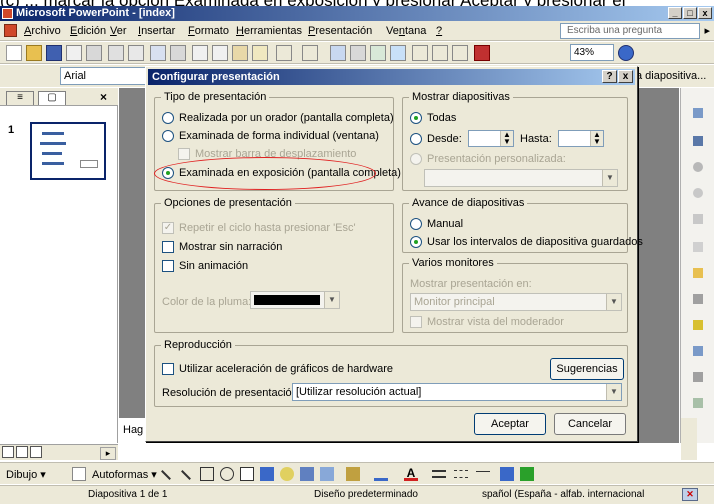 The height and width of the screenshot is (504, 714). What do you see at coordinates (439, 31) in the screenshot?
I see `menu-ayuda: ?` at bounding box center [439, 31].